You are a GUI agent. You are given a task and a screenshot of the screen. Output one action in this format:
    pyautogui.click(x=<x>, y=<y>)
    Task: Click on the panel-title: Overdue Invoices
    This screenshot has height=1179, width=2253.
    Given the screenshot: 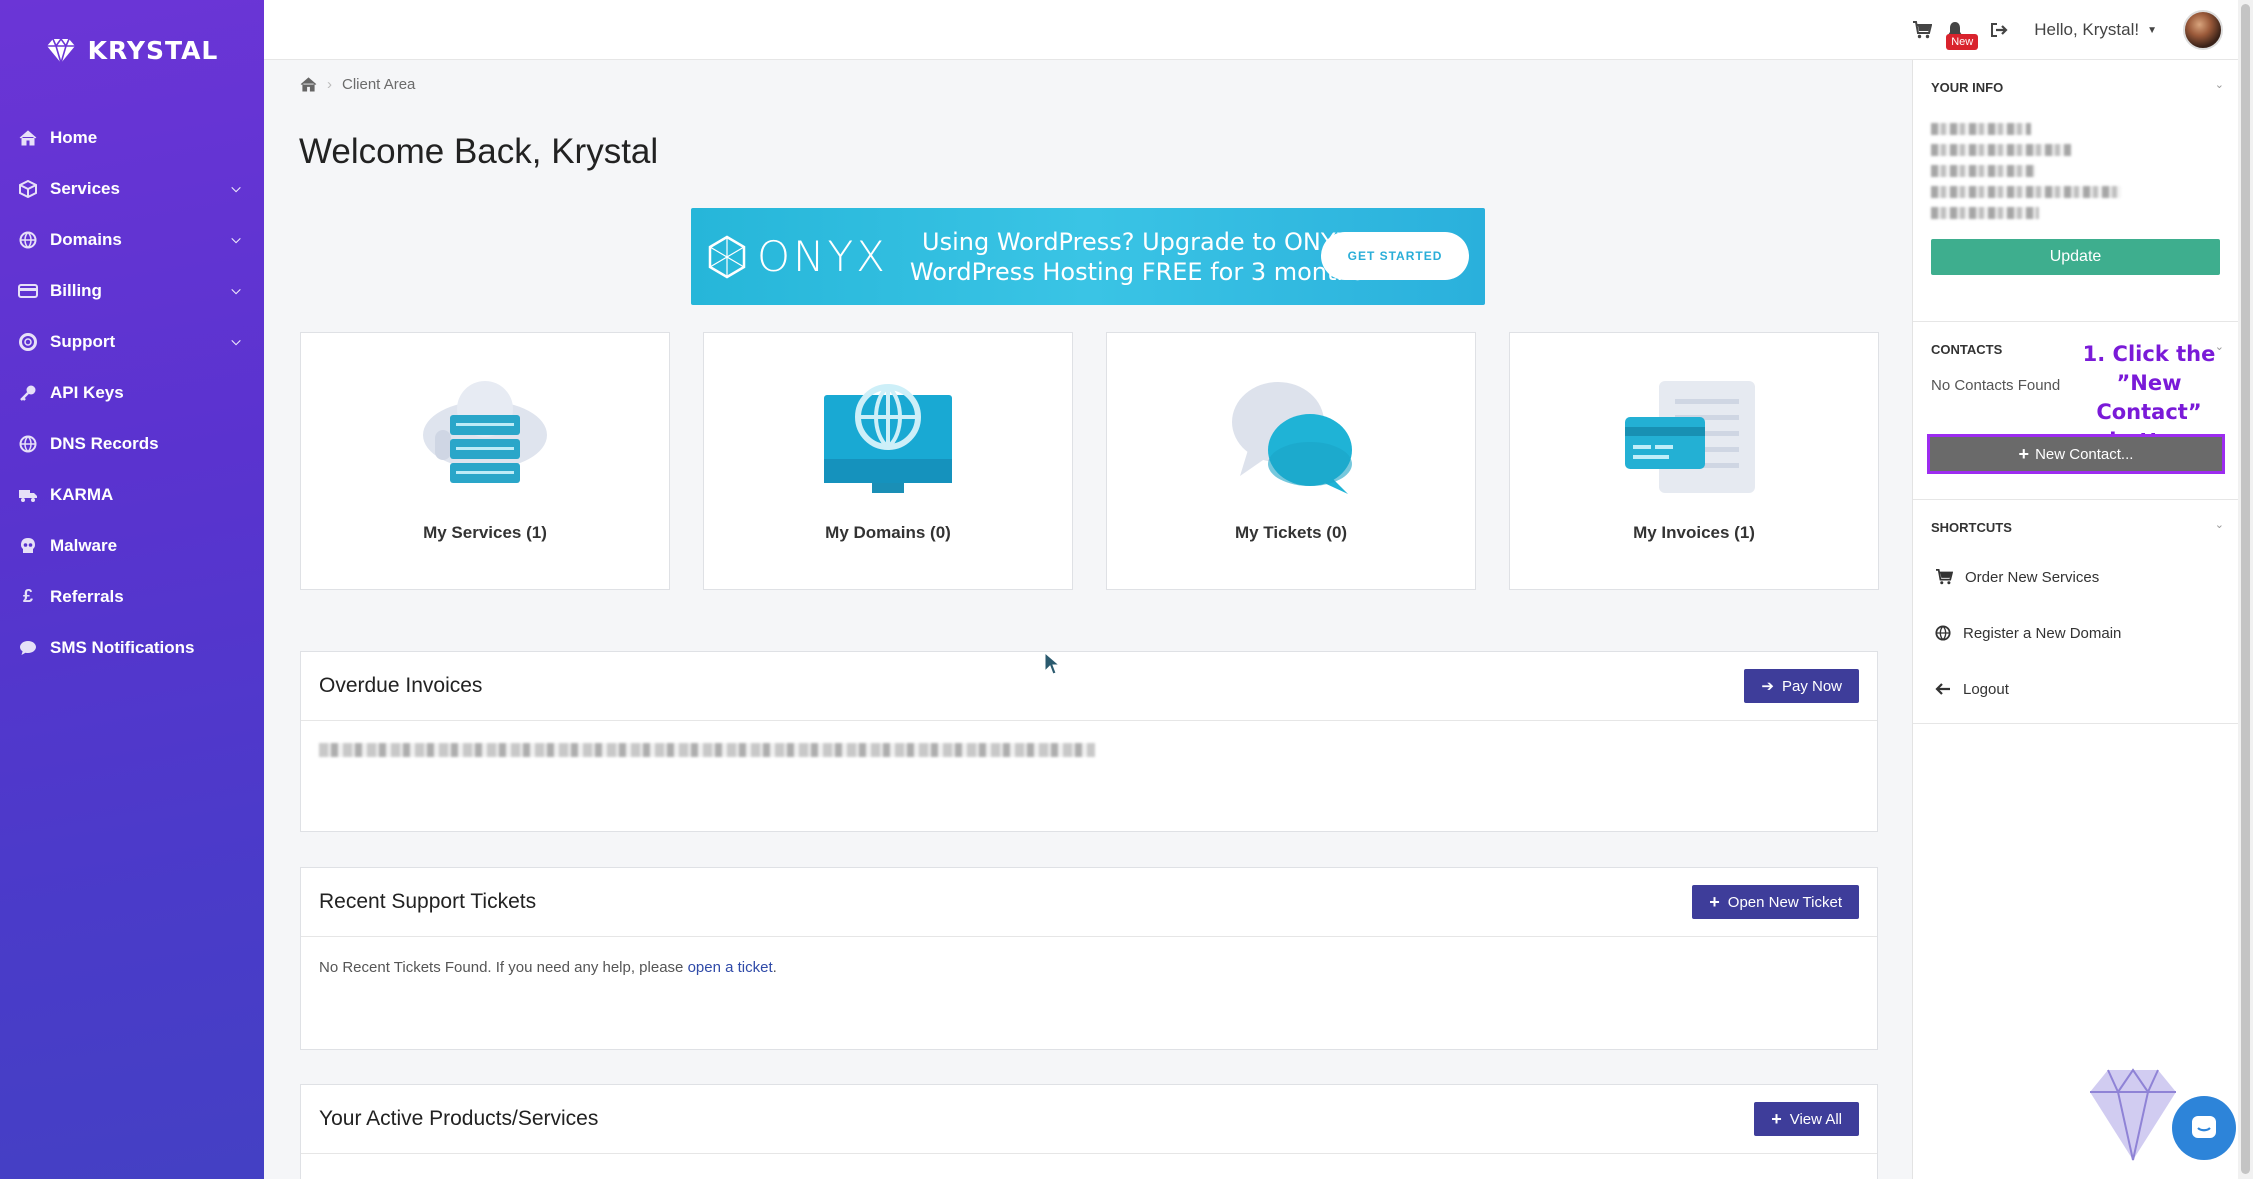 What is the action you would take?
    pyautogui.click(x=401, y=685)
    